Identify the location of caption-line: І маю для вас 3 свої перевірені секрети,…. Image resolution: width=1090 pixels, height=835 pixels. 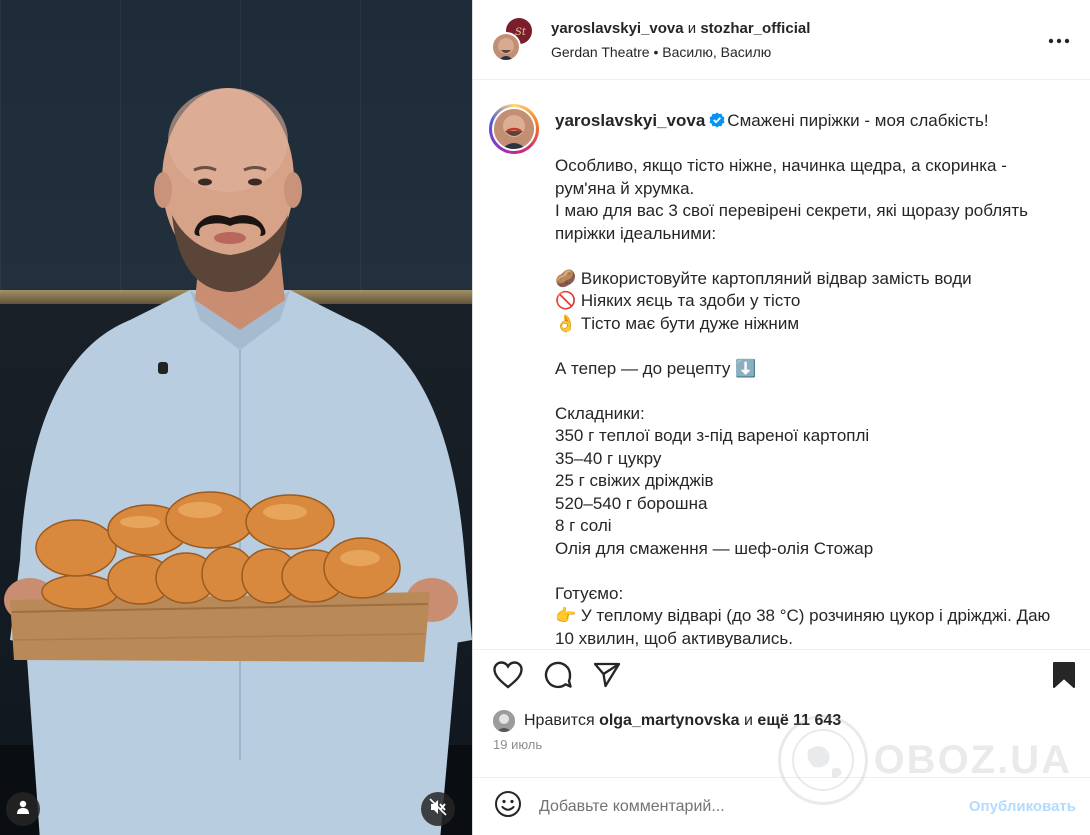
(791, 210).